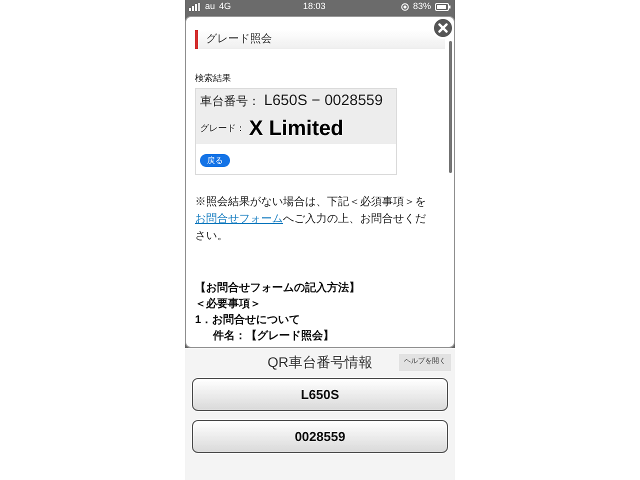 This screenshot has width=640, height=480. Describe the element at coordinates (210, 7) in the screenshot. I see `carrier-text: au` at that location.